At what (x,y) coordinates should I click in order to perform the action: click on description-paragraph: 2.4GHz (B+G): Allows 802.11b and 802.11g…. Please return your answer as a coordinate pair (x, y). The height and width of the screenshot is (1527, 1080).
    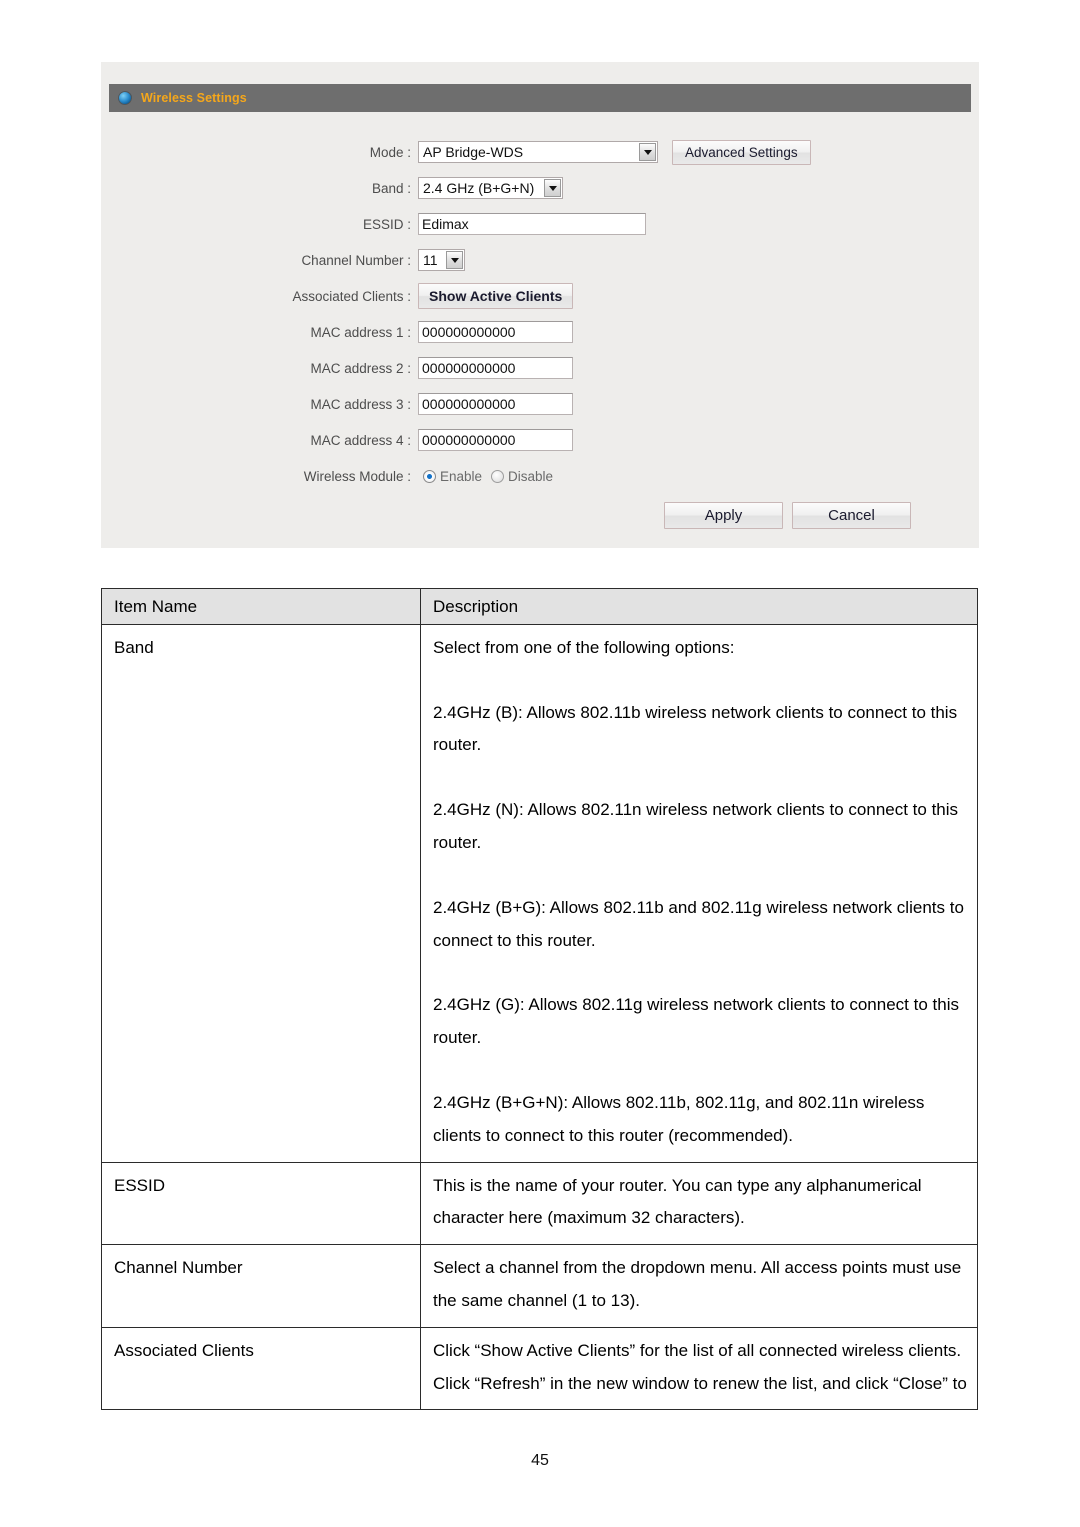
    Looking at the image, I should click on (698, 923).